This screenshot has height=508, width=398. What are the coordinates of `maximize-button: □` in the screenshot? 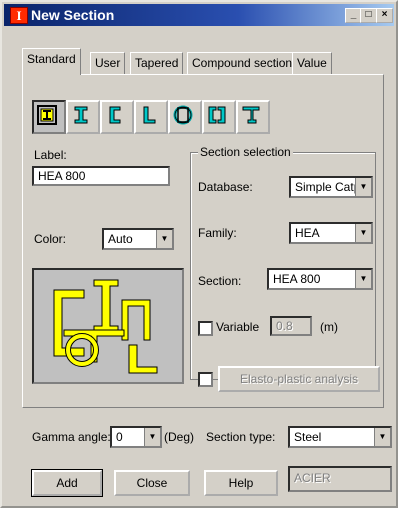 It's located at (368, 15).